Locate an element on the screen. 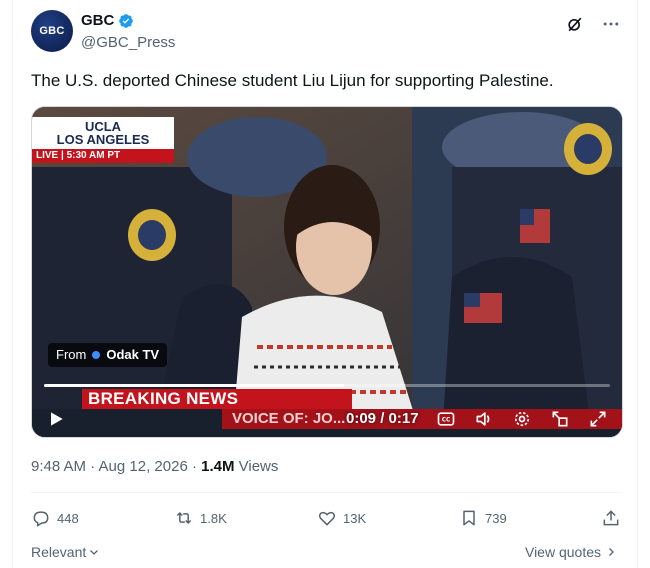  grok-icon is located at coordinates (575, 24).